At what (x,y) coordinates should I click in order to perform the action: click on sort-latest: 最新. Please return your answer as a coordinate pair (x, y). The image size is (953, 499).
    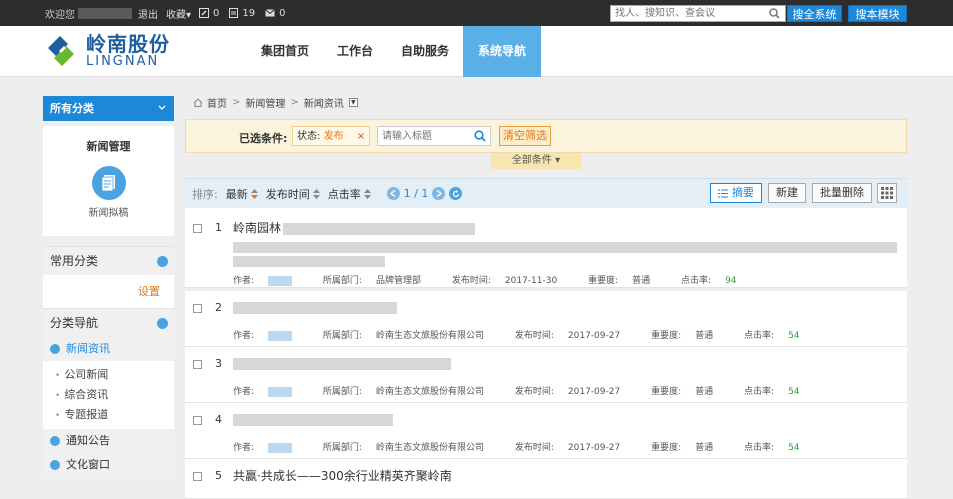
    Looking at the image, I should click on (242, 194).